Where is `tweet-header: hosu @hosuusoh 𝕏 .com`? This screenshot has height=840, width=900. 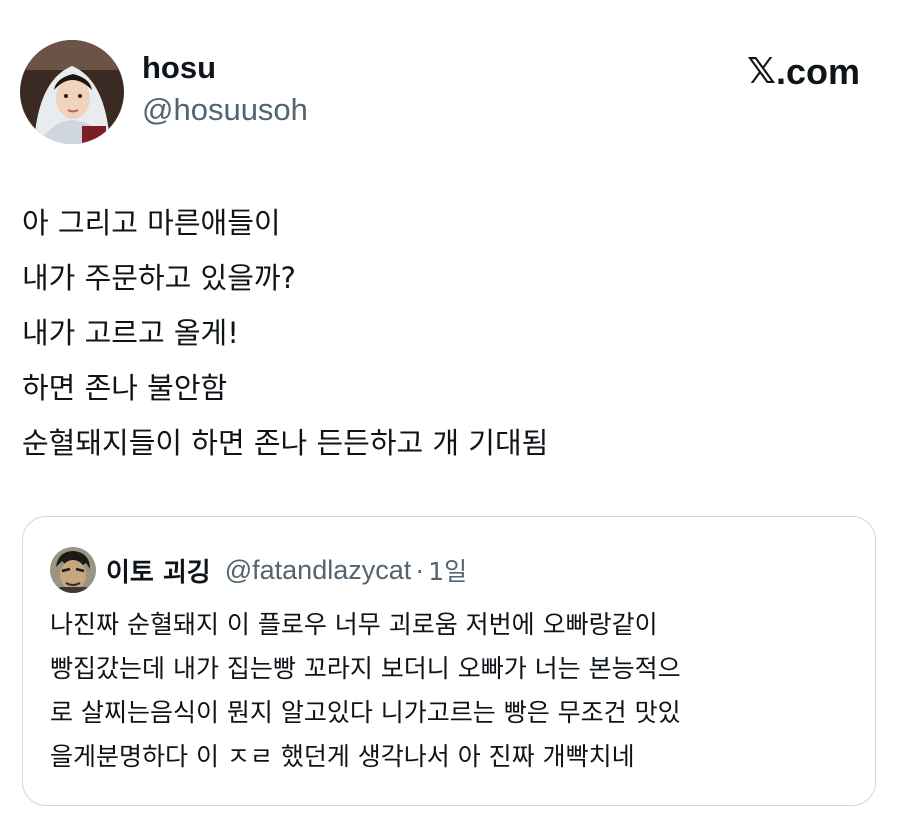 tweet-header: hosu @hosuusoh 𝕏 .com is located at coordinates (450, 92).